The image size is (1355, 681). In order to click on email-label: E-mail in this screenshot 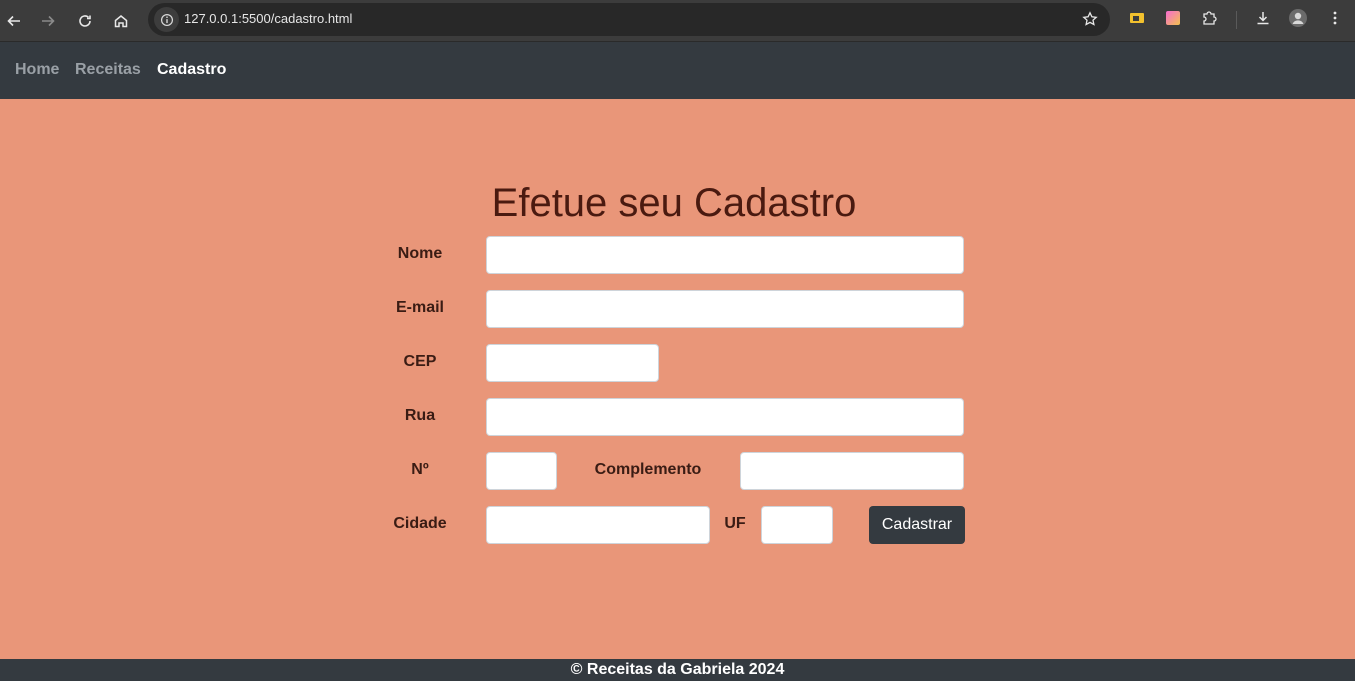, I will do `click(419, 307)`.